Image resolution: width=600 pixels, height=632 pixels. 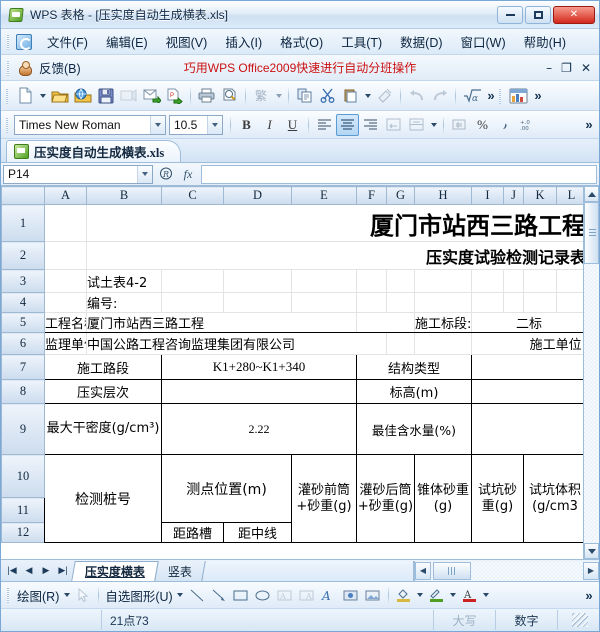 What do you see at coordinates (241, 595) in the screenshot?
I see `rectangle-icon` at bounding box center [241, 595].